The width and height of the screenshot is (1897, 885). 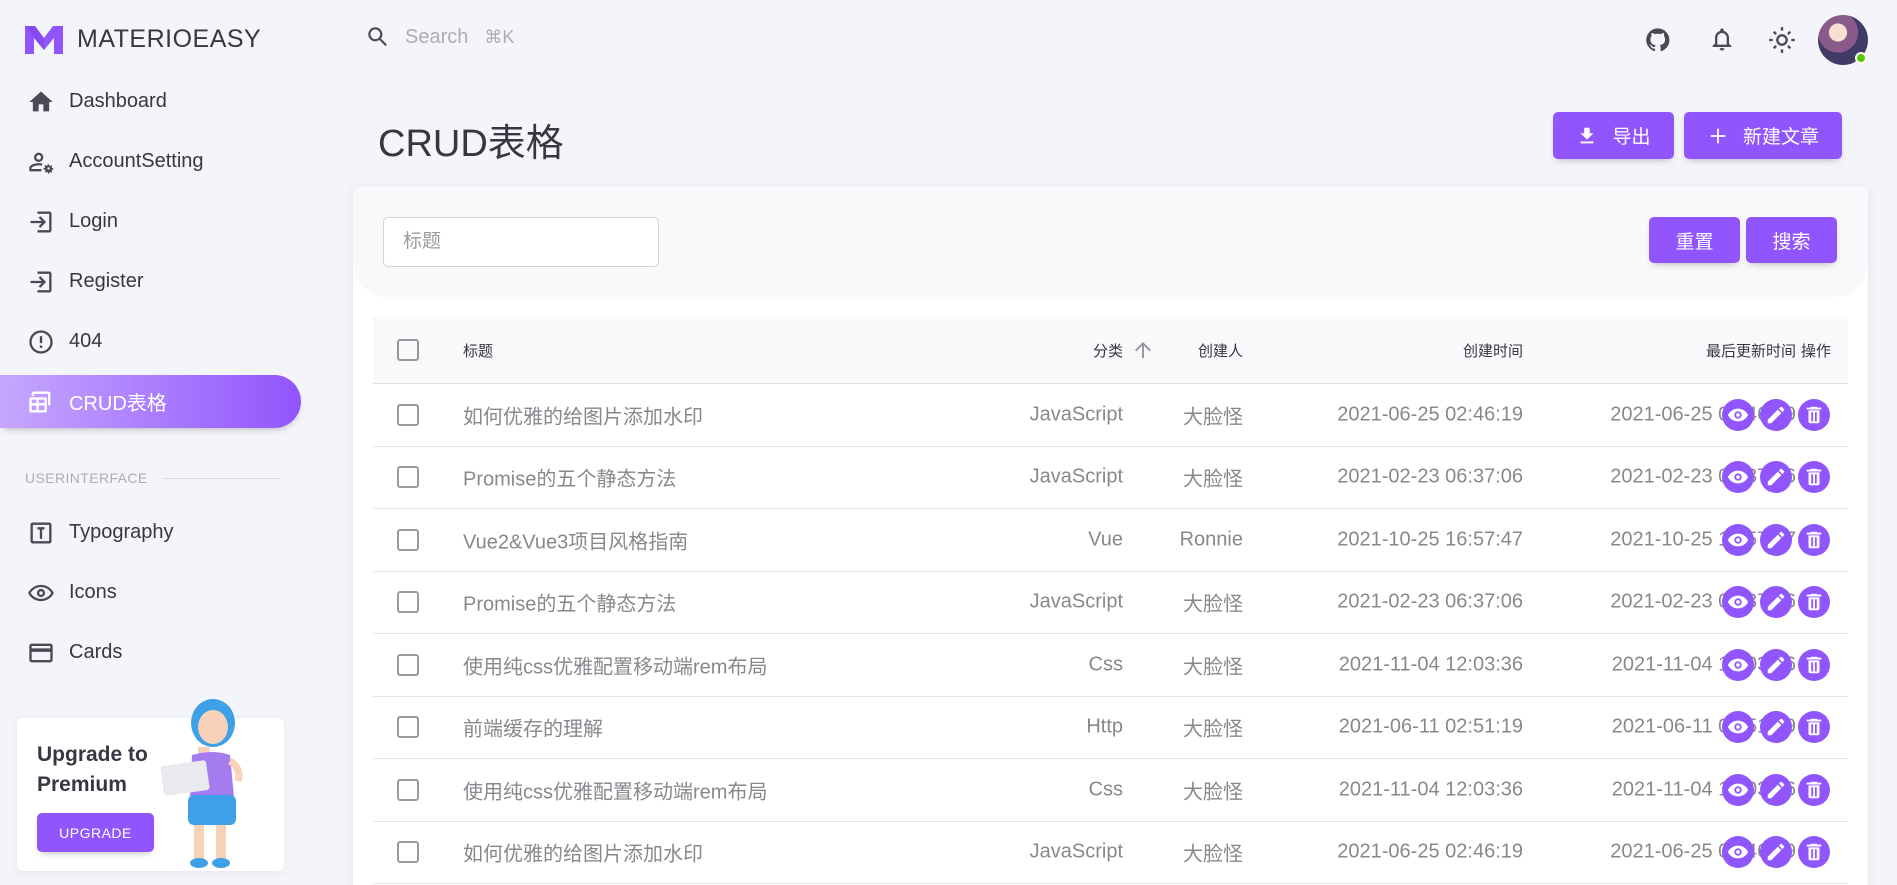 I want to click on sidebar-item-dashboard: Dashboard, so click(x=150, y=101).